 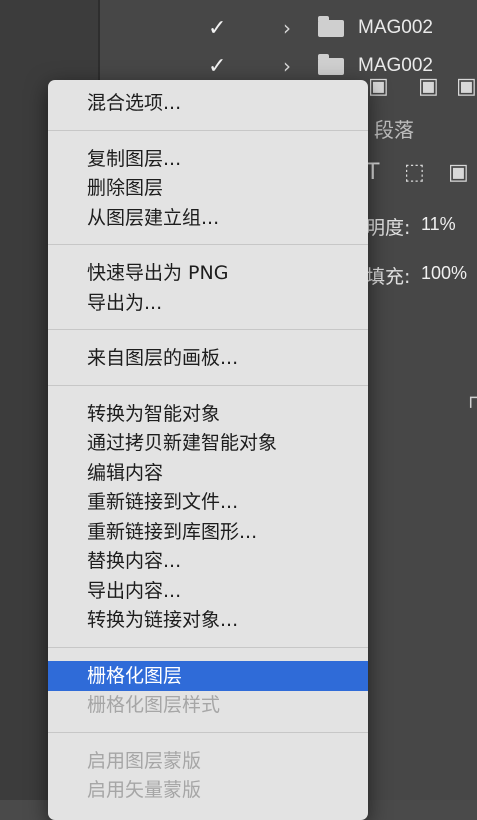 I want to click on fill-value: 100%, so click(x=444, y=273).